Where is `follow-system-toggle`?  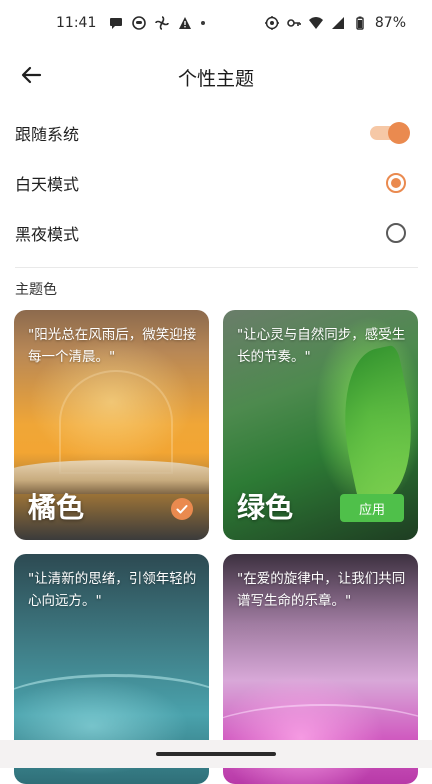
follow-system-toggle is located at coordinates (390, 133).